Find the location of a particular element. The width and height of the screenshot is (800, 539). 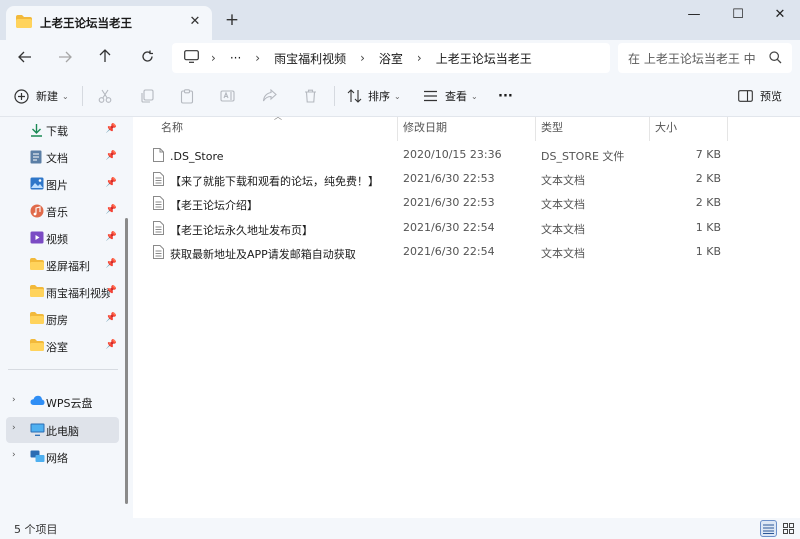

column-header-date: 修改日期 is located at coordinates (465, 128).